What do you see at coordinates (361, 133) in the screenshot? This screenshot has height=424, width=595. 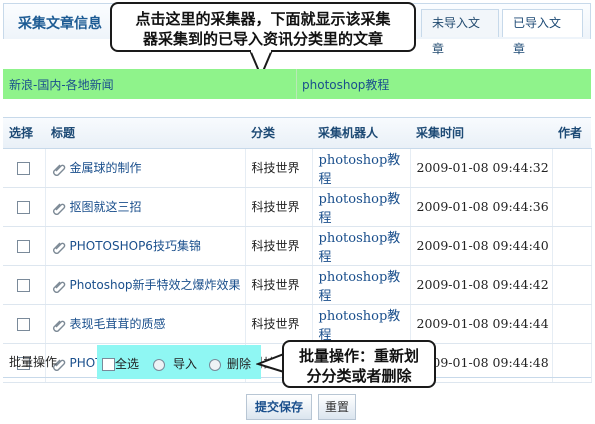 I see `header-robot: 采集机器人` at bounding box center [361, 133].